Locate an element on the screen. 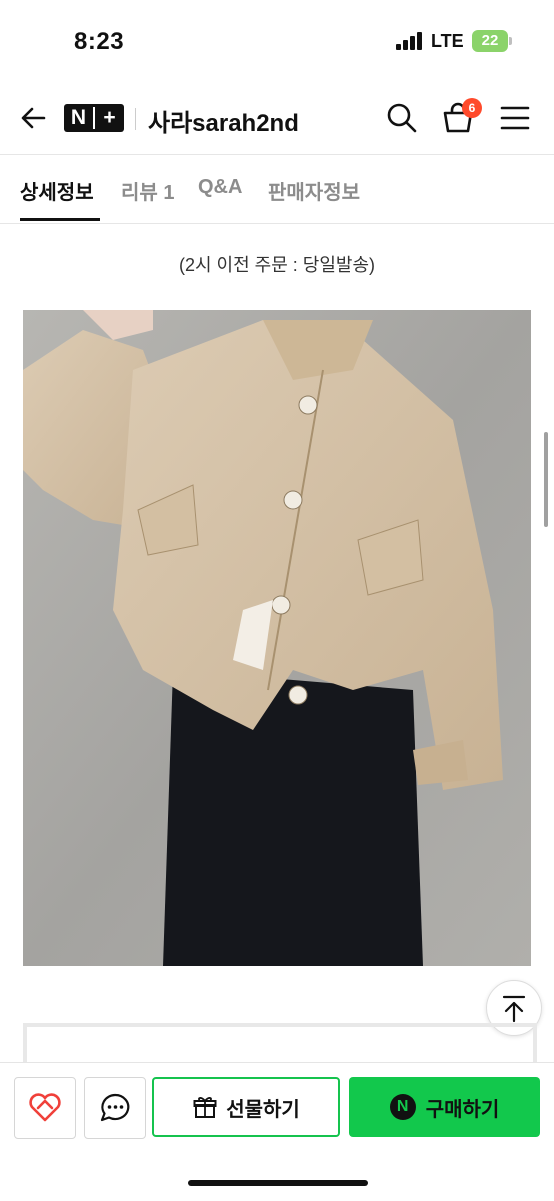 This screenshot has width=554, height=1201. buy-button: N 구매하기 is located at coordinates (444, 1107).